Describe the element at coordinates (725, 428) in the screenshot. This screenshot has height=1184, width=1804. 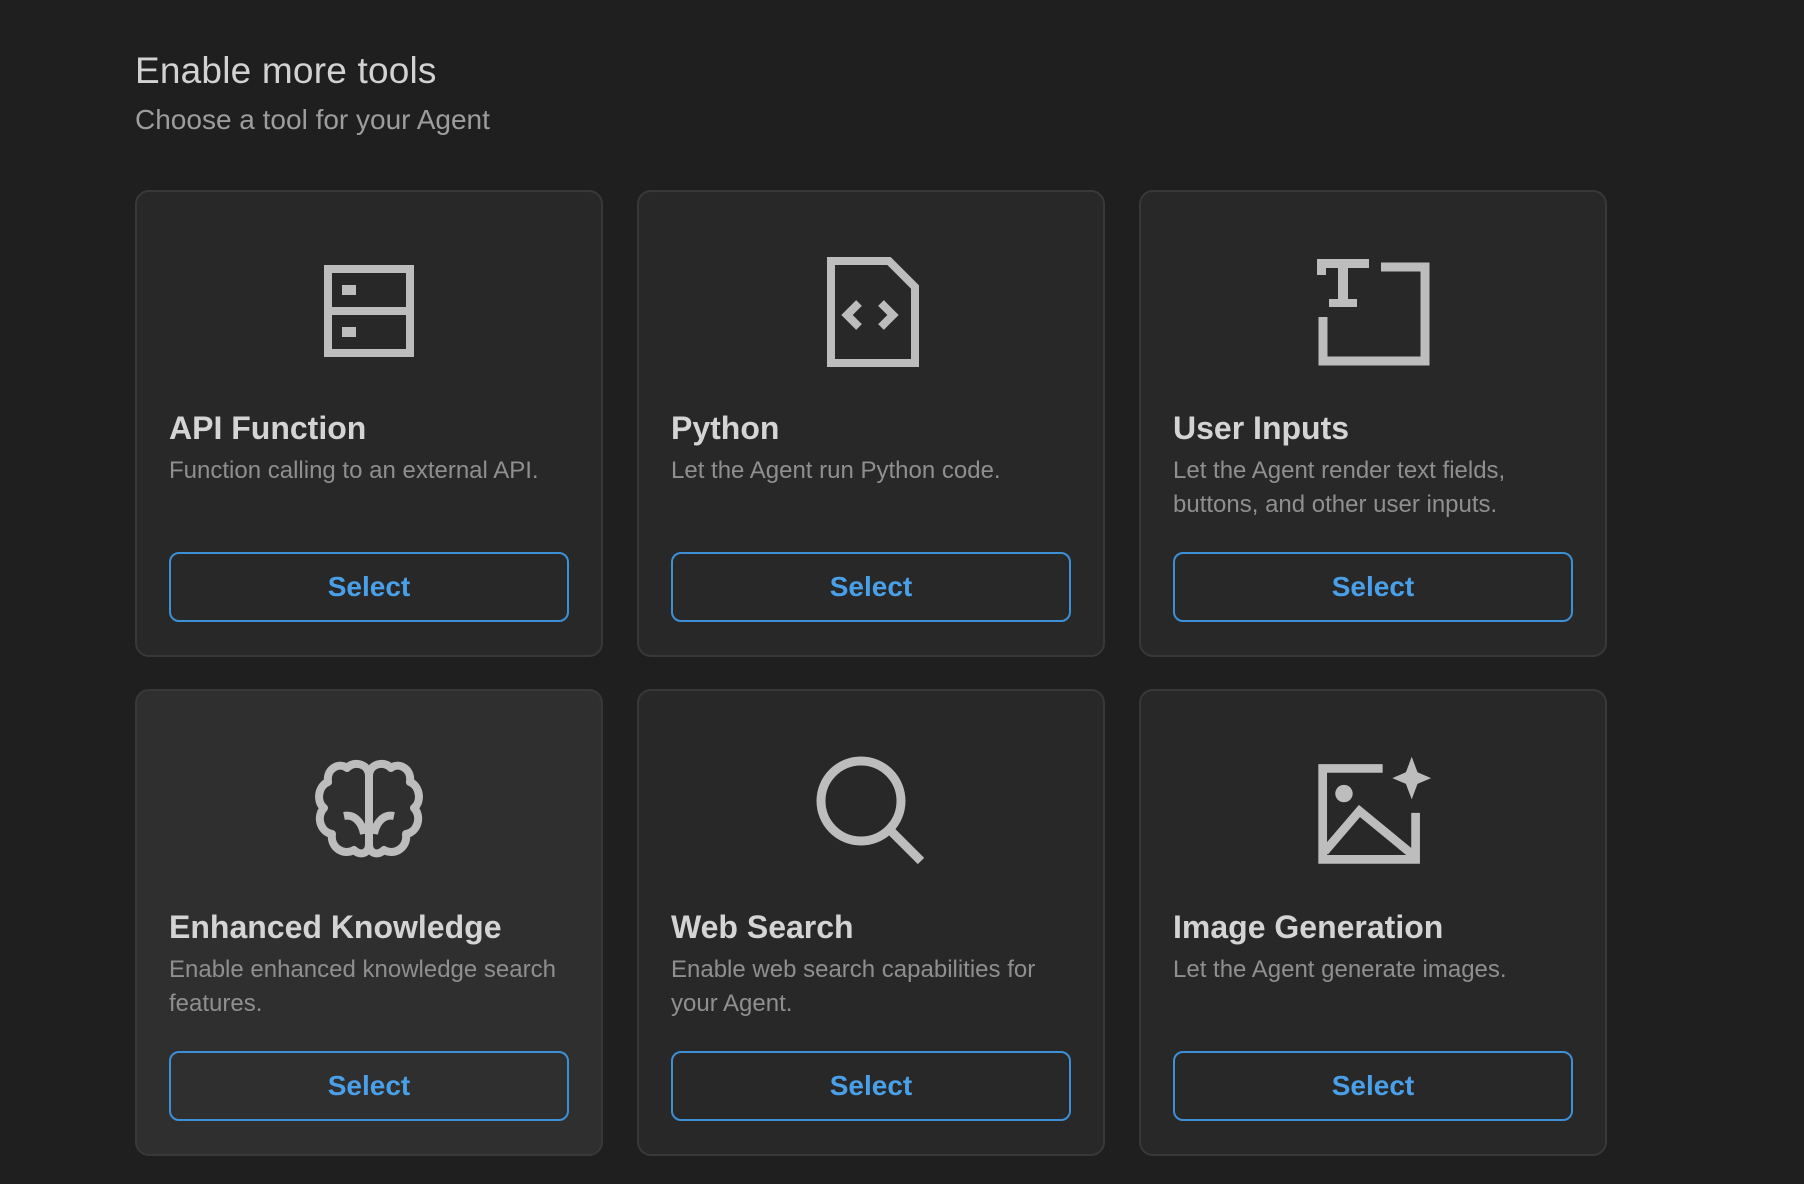
I see `tool-title: Python` at that location.